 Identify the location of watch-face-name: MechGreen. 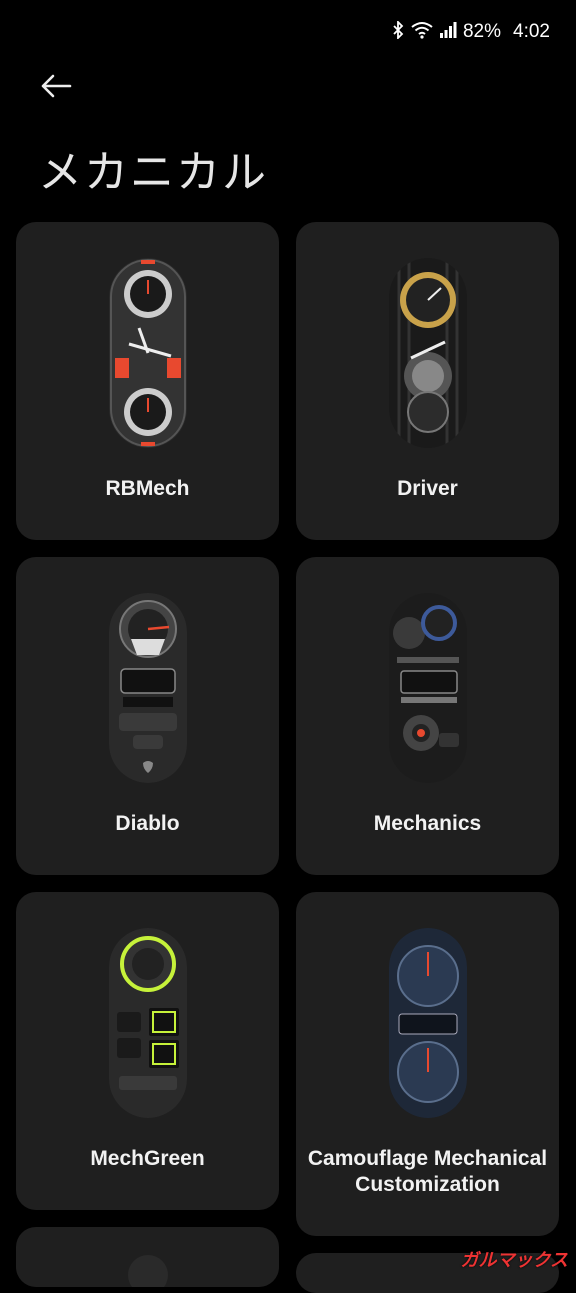
(147, 1159).